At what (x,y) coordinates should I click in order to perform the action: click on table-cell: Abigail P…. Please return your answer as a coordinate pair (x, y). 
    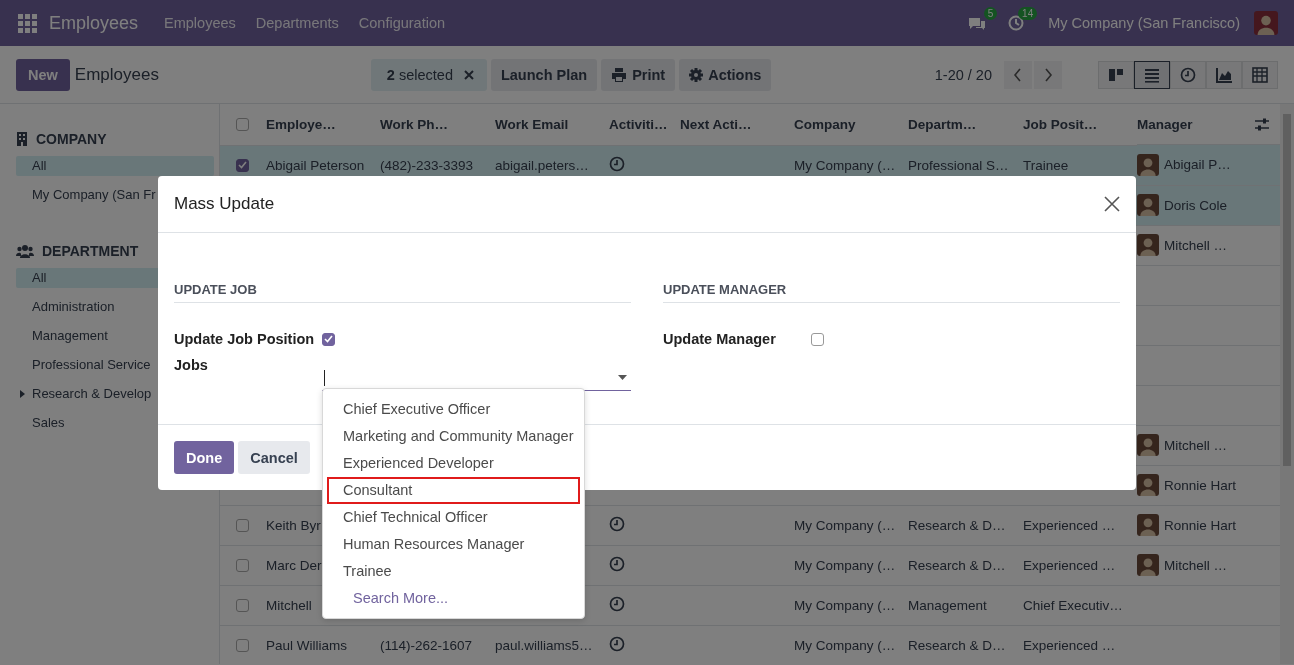
    Looking at the image, I should click on (1197, 165).